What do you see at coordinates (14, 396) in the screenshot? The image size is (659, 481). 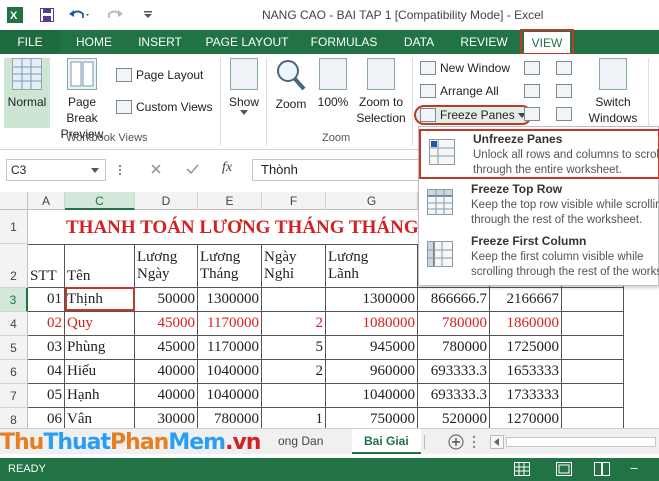 I see `row-header: 7` at bounding box center [14, 396].